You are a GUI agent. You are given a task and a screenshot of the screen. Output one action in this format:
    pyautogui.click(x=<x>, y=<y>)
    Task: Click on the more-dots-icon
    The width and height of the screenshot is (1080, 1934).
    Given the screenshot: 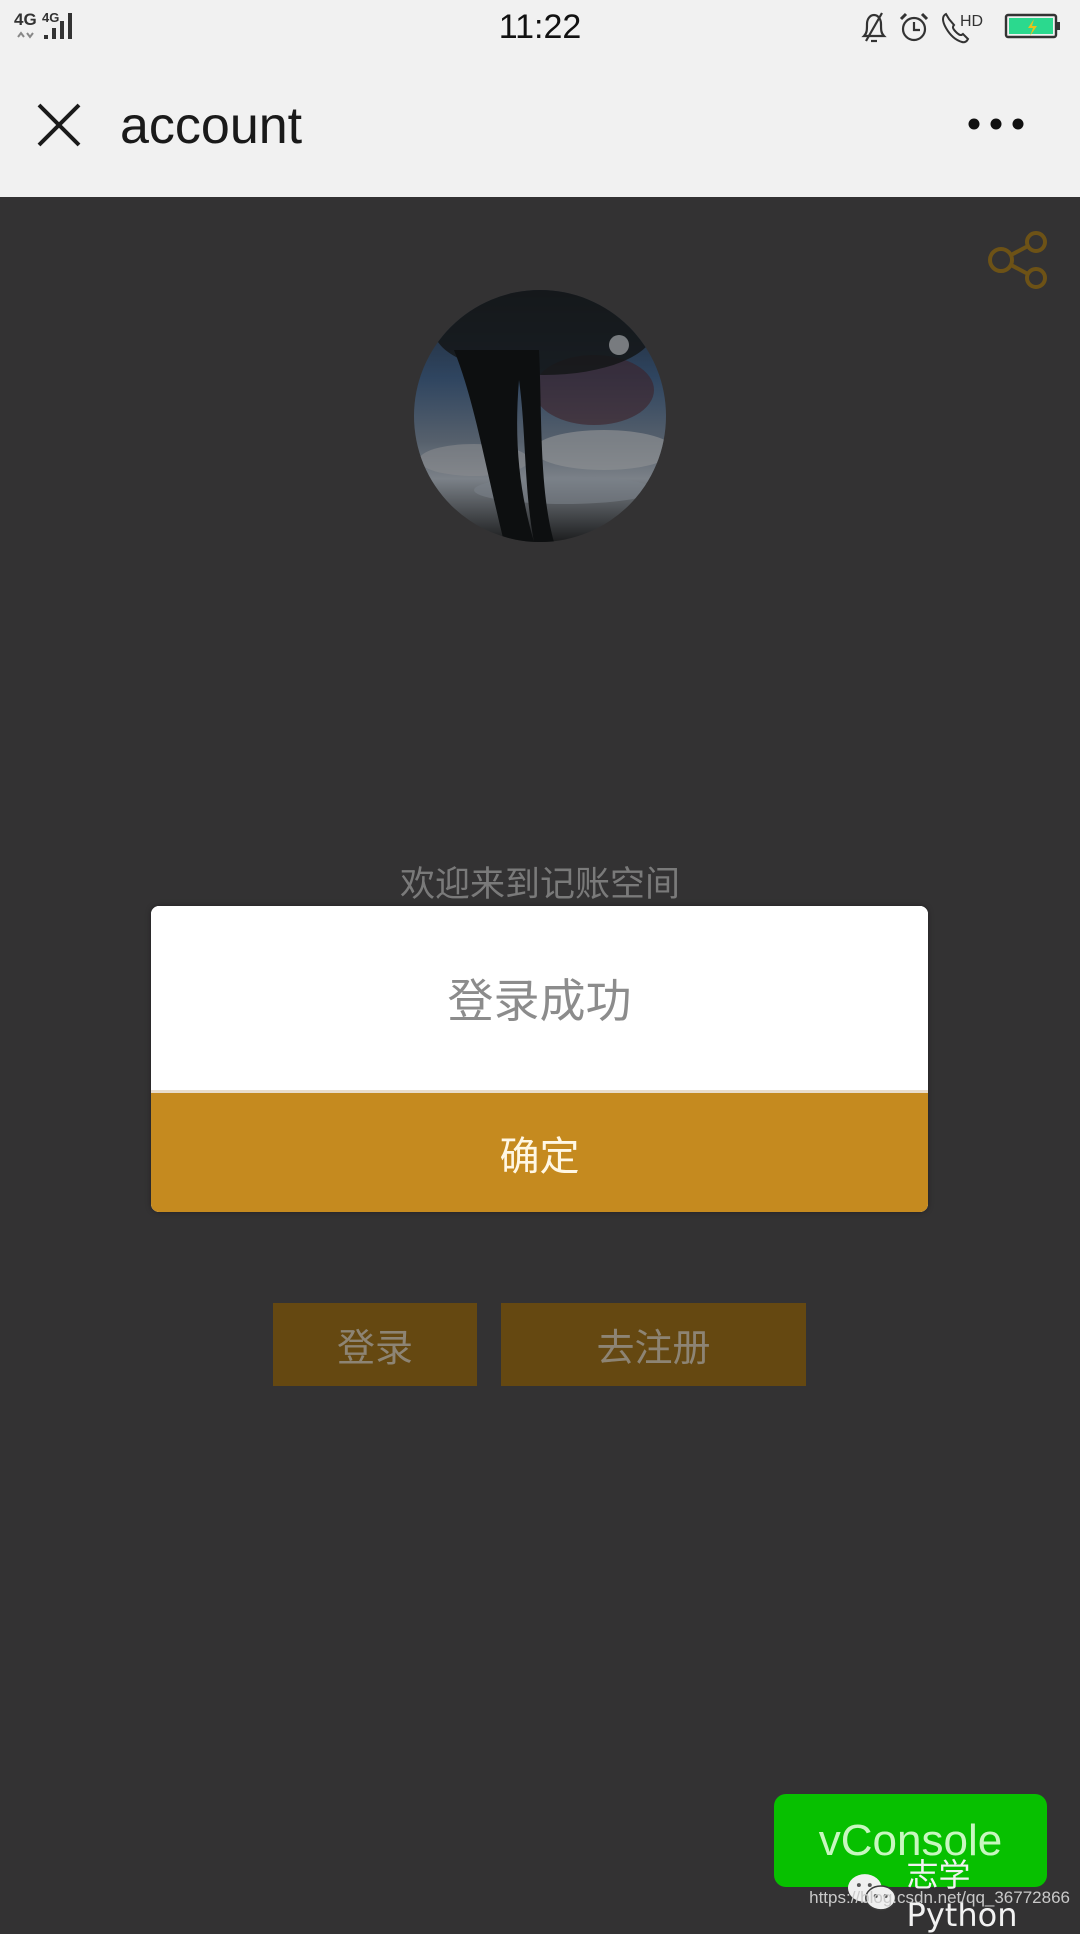 What is the action you would take?
    pyautogui.click(x=996, y=124)
    